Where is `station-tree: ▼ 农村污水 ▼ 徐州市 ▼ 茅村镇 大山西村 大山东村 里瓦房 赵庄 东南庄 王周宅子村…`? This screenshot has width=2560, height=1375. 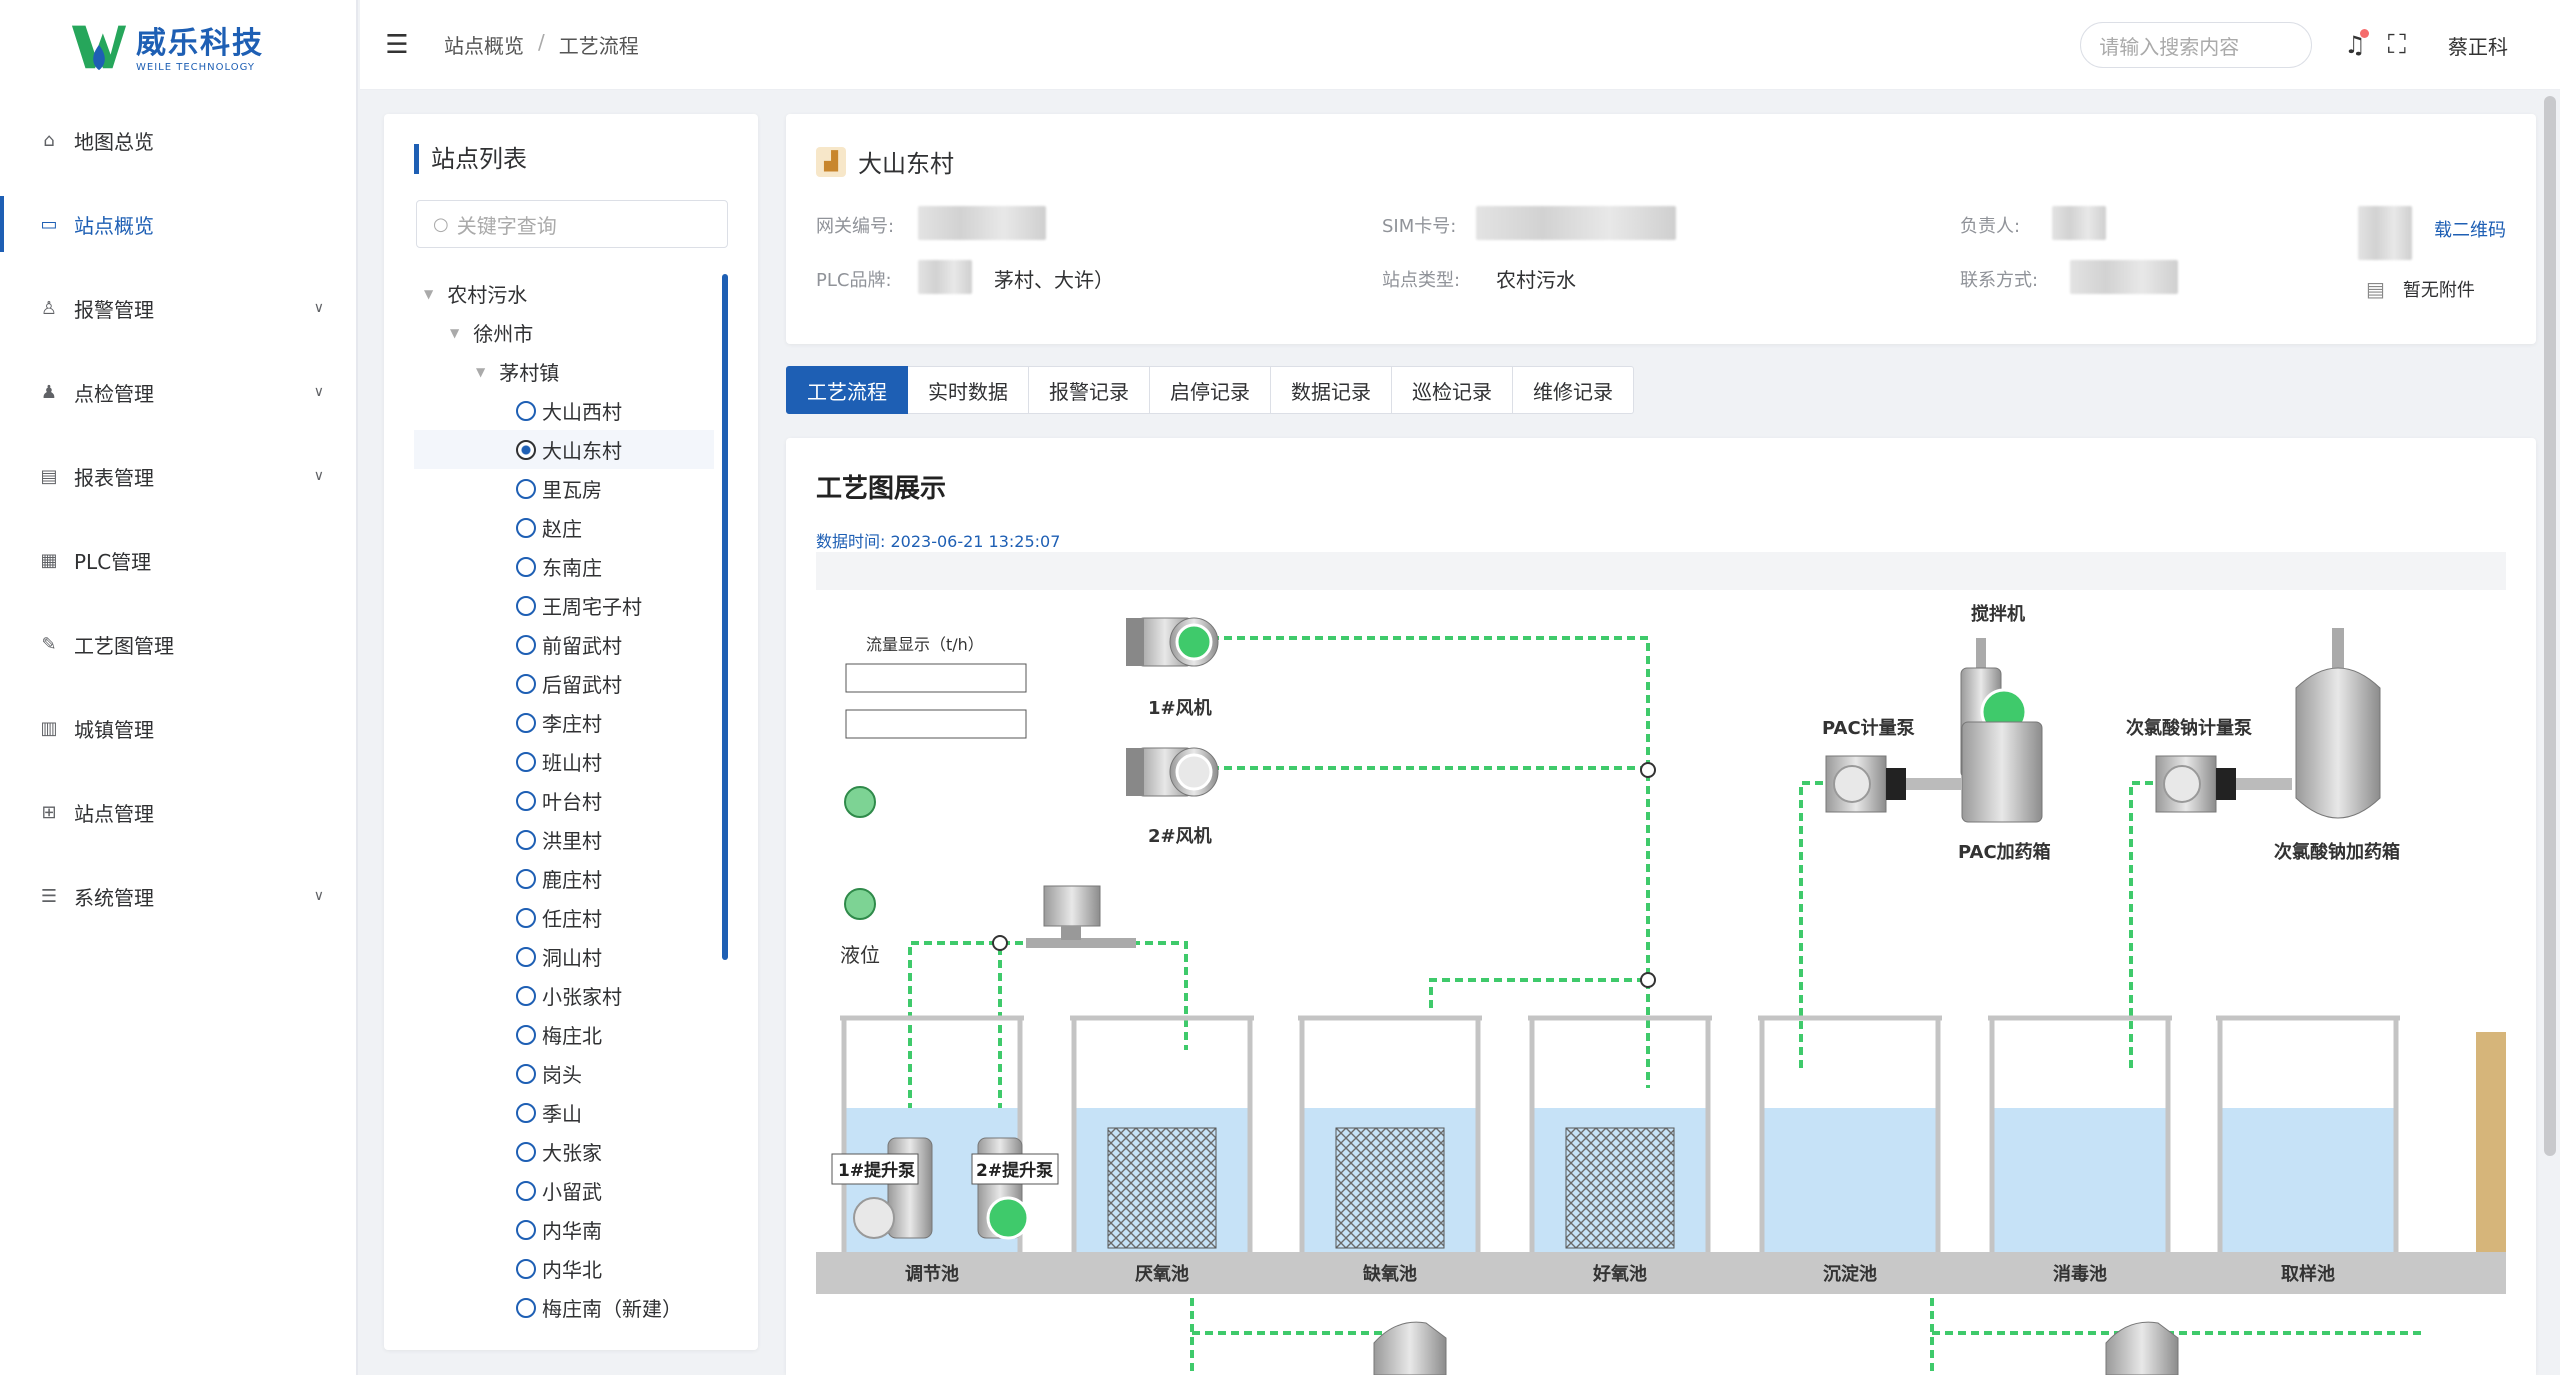
station-tree: ▼ 农村污水 ▼ 徐州市 ▼ 茅村镇 大山西村 大山东村 里瓦房 赵庄 东南庄 王周宅子村… is located at coordinates (564, 800).